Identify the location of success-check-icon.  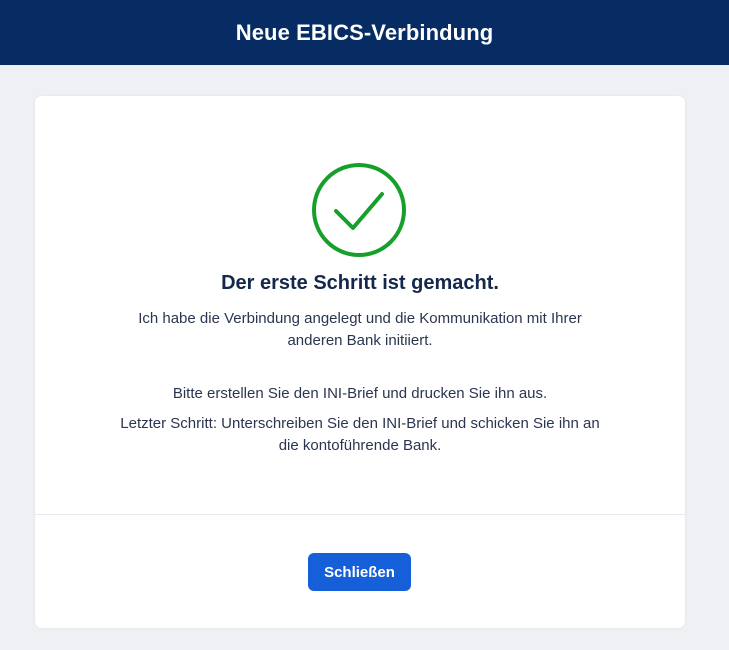
(359, 210).